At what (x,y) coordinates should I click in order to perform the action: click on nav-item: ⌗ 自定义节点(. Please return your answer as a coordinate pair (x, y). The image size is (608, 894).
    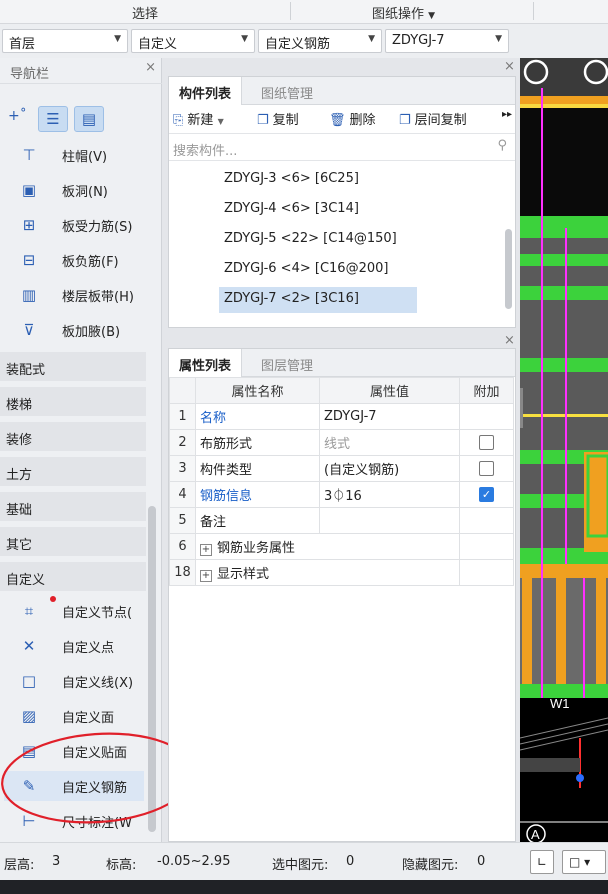
    Looking at the image, I should click on (82, 611).